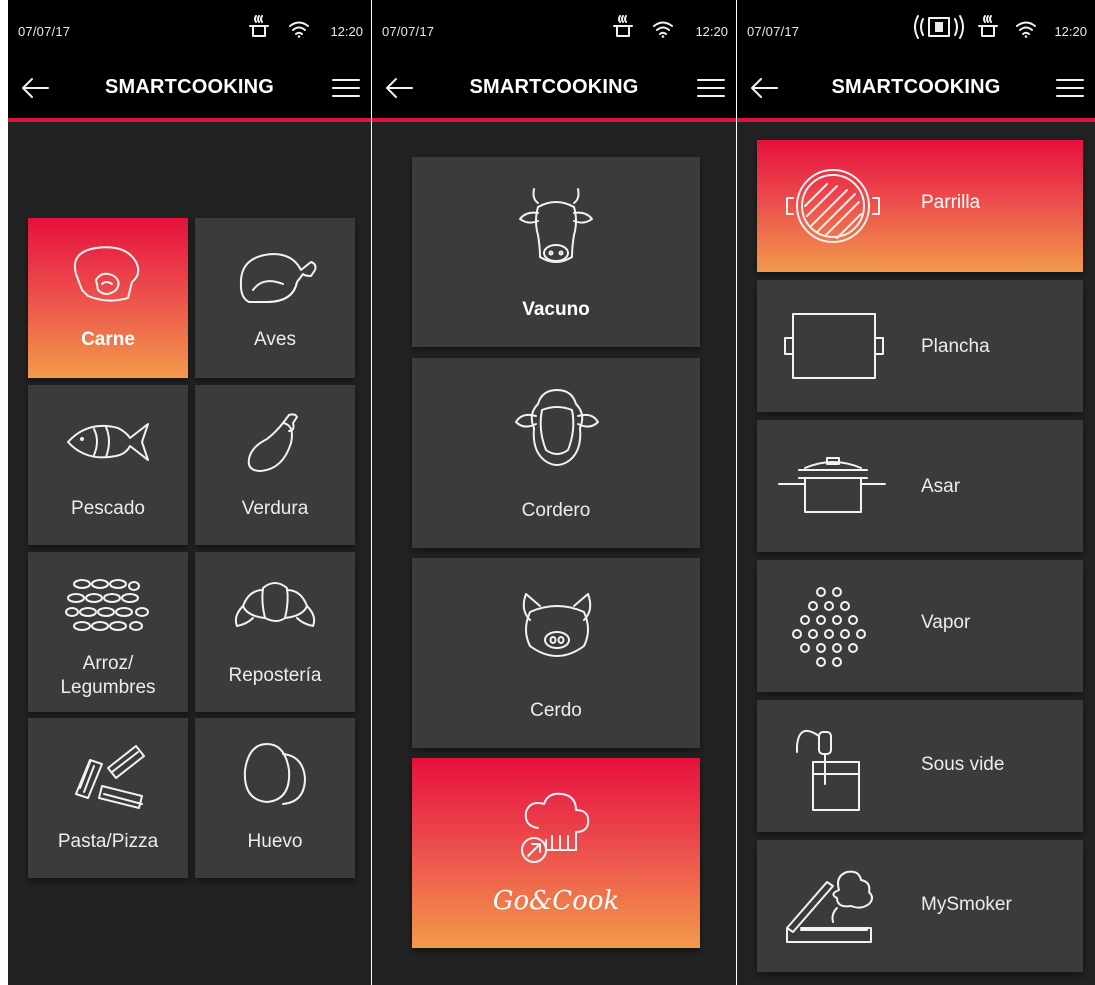  I want to click on method-mysmoker: MySmoker, so click(920, 906).